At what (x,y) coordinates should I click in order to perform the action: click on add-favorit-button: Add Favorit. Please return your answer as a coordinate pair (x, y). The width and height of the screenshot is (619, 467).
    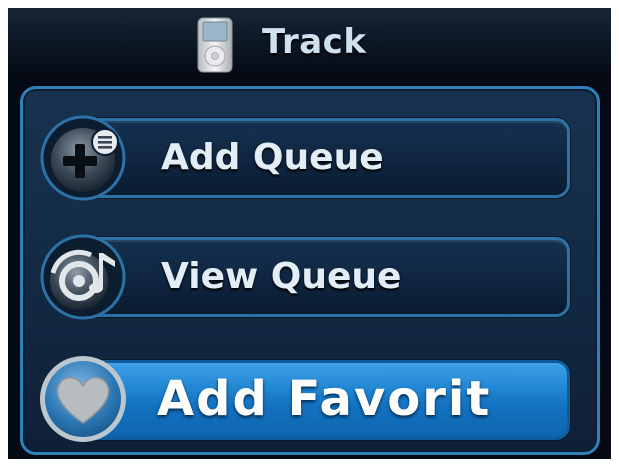
    Looking at the image, I should click on (325, 400).